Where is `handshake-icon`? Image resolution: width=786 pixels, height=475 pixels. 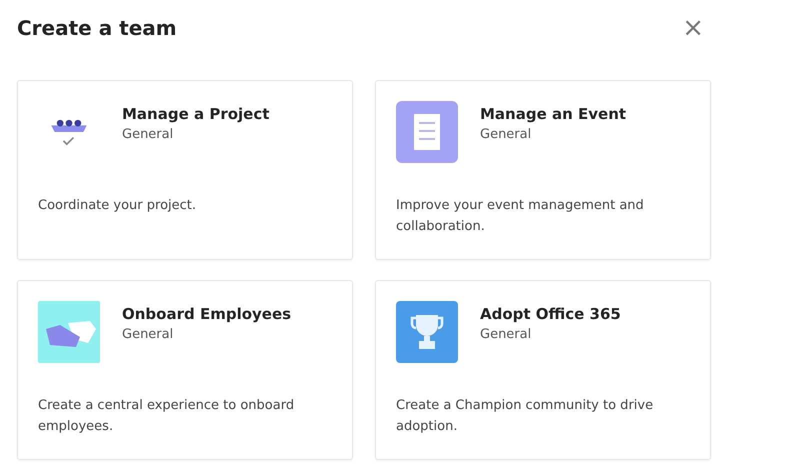 handshake-icon is located at coordinates (69, 332).